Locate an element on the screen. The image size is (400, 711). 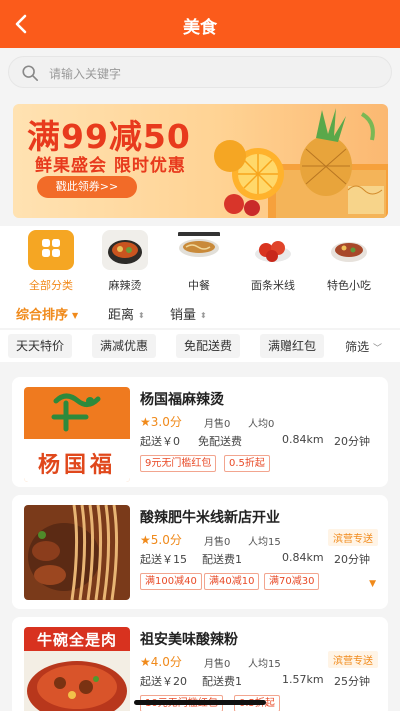
chevron-down-icon: ﹀ is located at coordinates (377, 349).